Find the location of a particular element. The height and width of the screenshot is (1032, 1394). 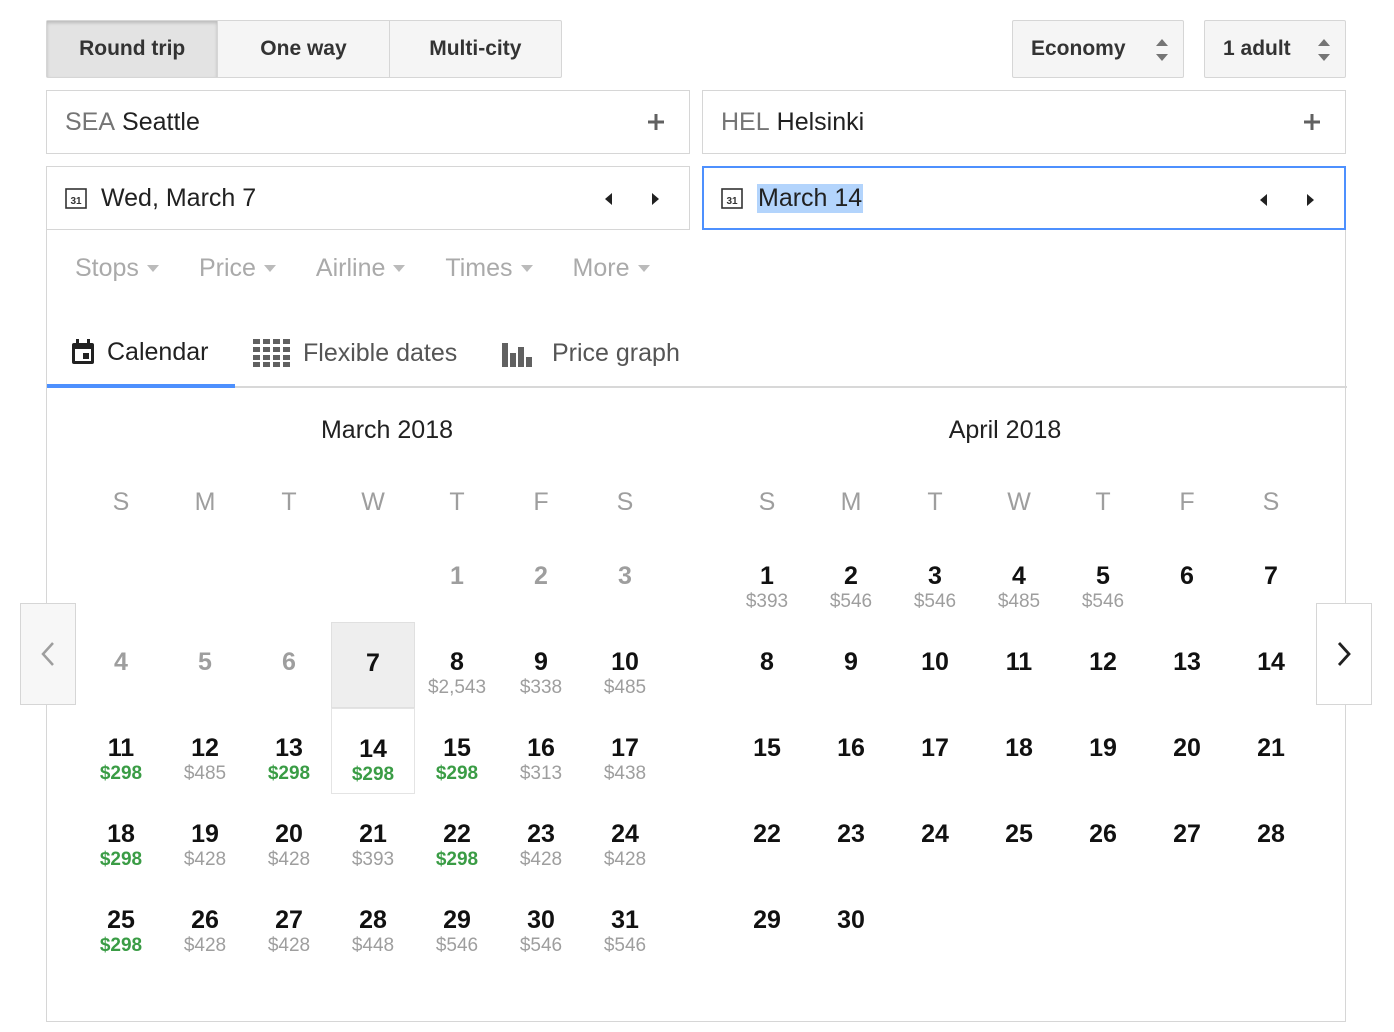

calendar-day-cell: 16 $313 is located at coordinates (541, 751).